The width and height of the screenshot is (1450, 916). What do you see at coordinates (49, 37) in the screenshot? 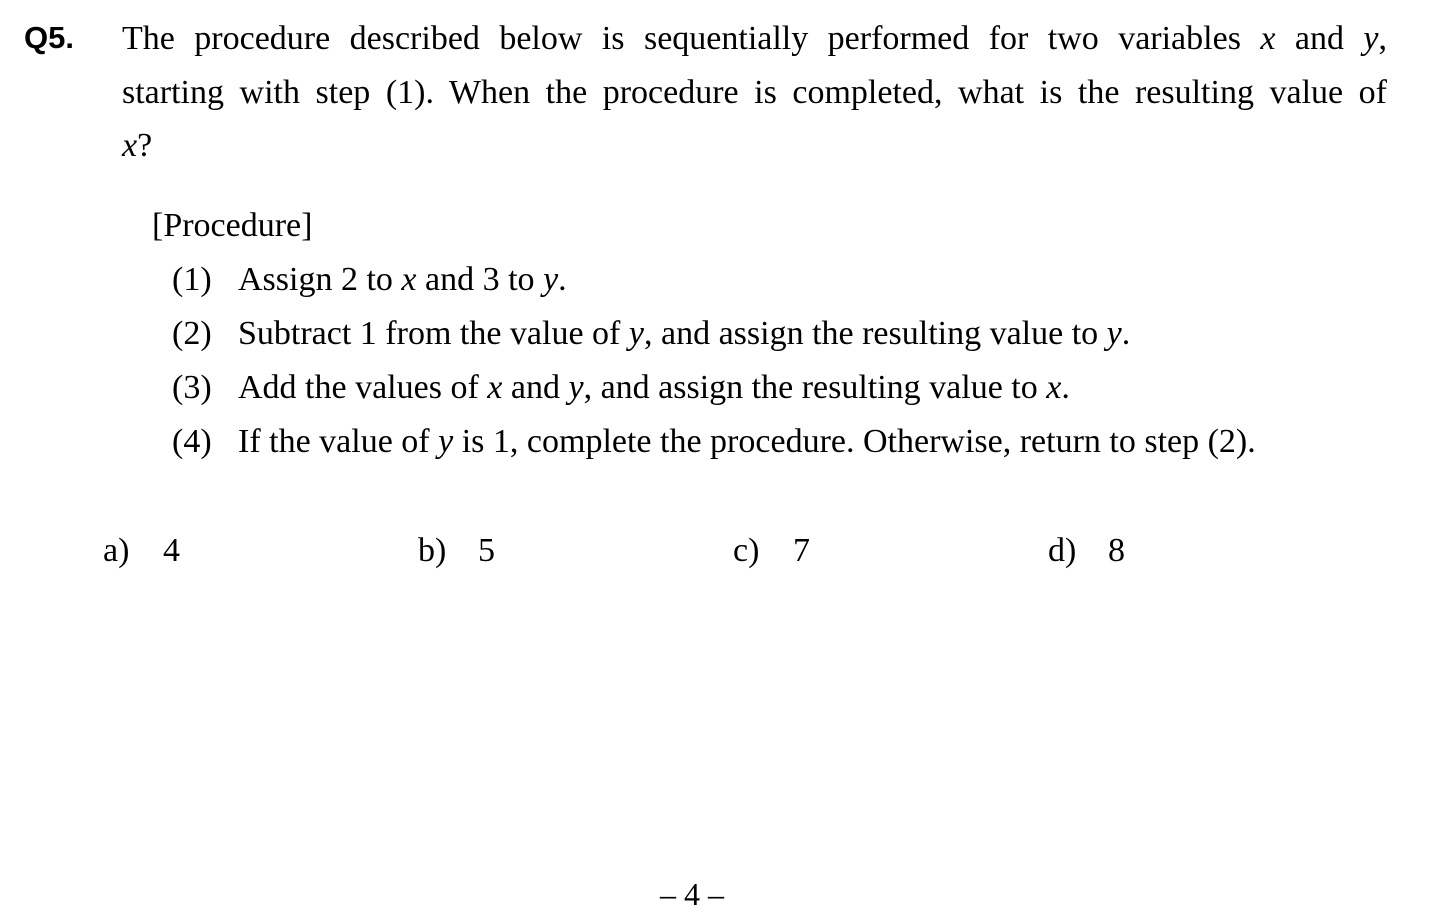
I see `question-number: Q5.` at bounding box center [49, 37].